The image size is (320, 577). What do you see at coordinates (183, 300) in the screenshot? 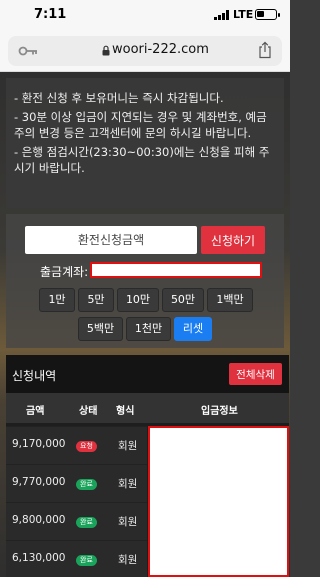
I see `amount-chip-500k: 50만` at bounding box center [183, 300].